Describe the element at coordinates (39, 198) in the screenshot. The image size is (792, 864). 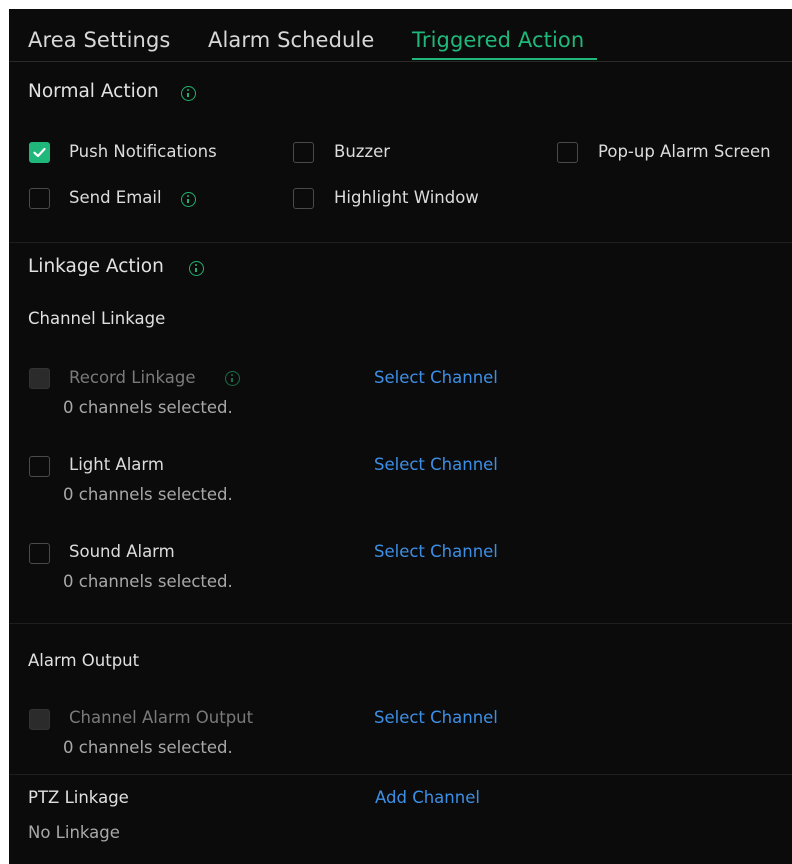
I see `send-email-checkbox` at that location.